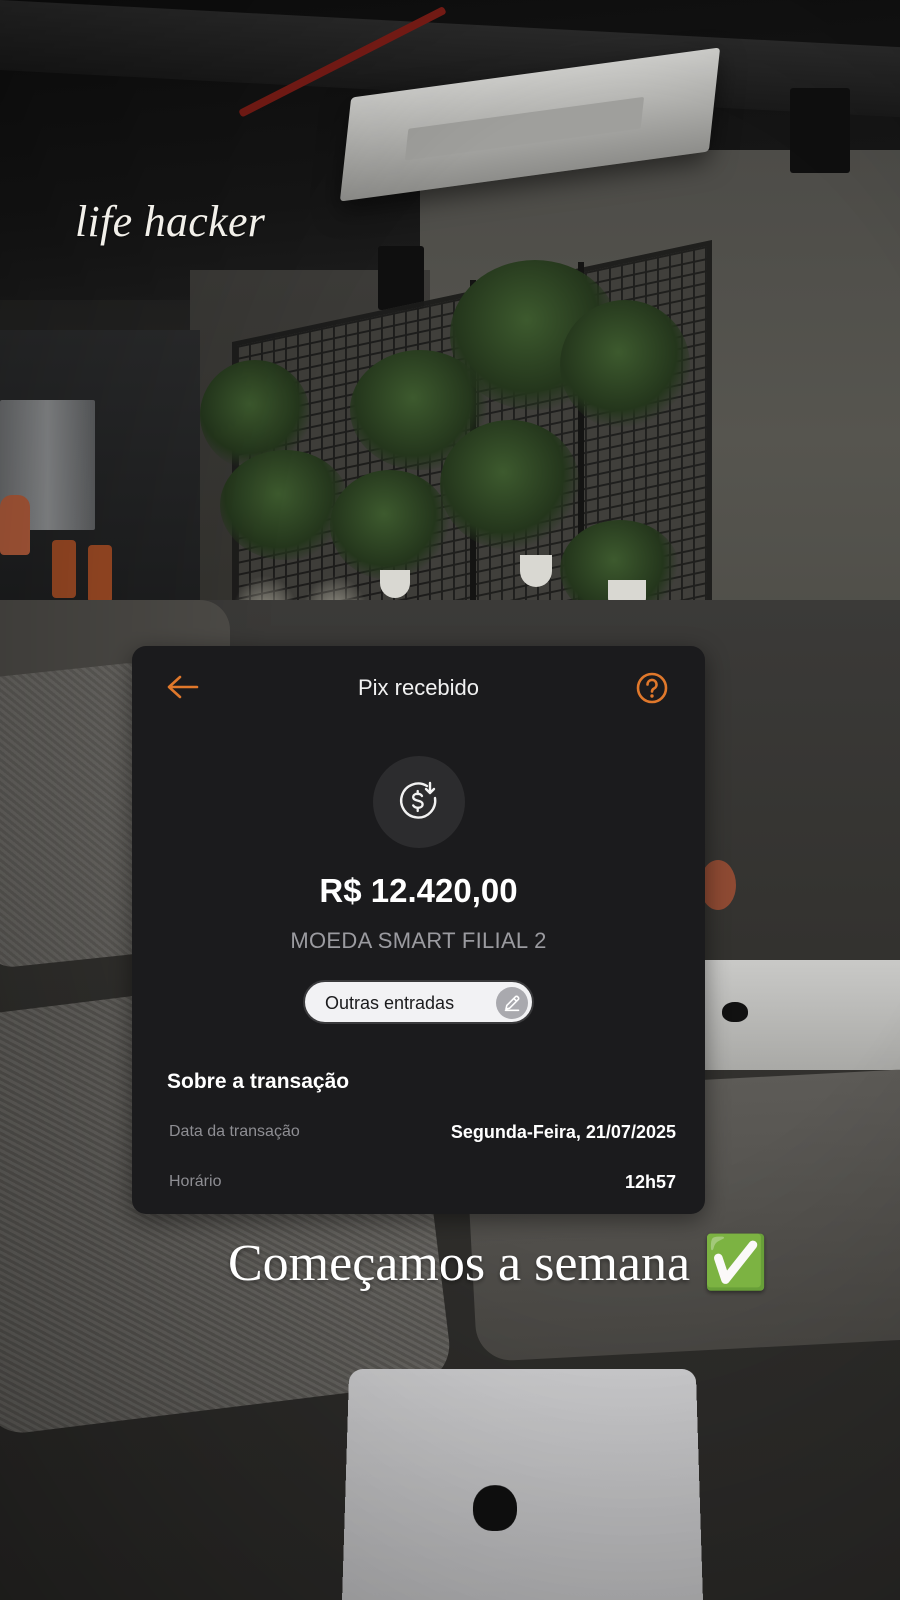 This screenshot has height=1600, width=900. I want to click on category-chip: Outras entradas, so click(418, 1002).